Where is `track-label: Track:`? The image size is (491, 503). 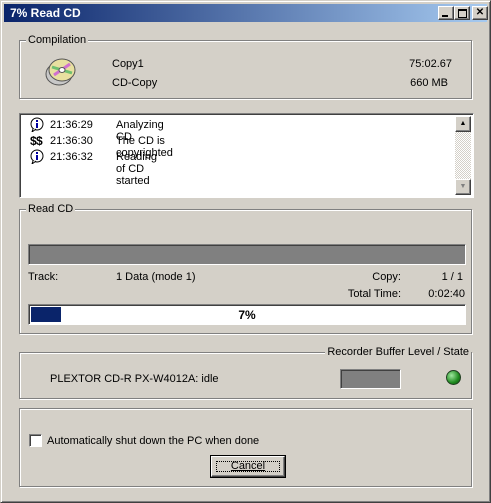 track-label: Track: is located at coordinates (43, 277).